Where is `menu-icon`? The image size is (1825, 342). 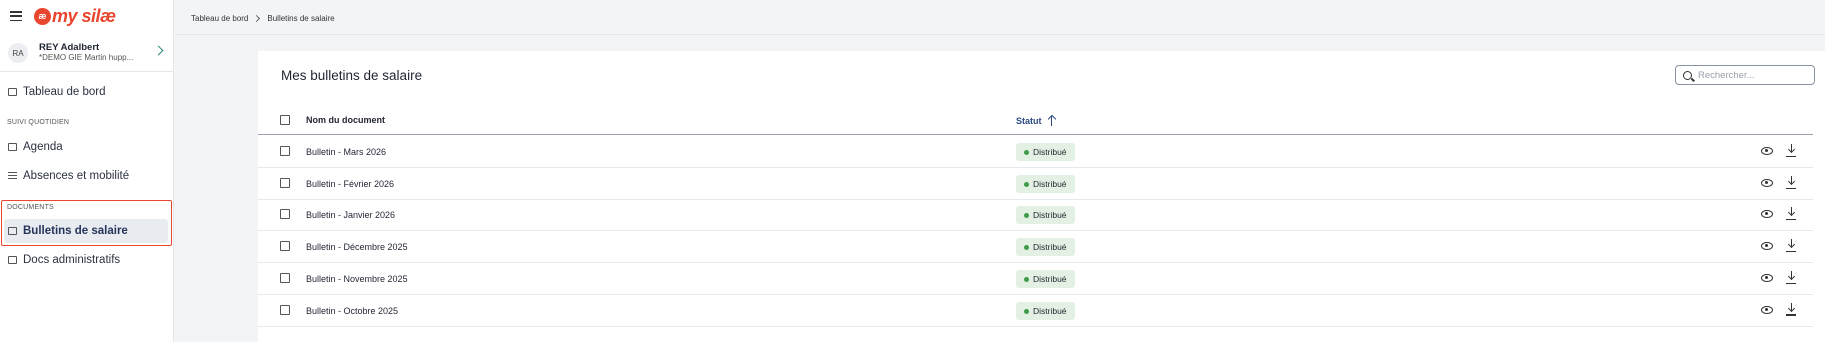
menu-icon is located at coordinates (16, 16).